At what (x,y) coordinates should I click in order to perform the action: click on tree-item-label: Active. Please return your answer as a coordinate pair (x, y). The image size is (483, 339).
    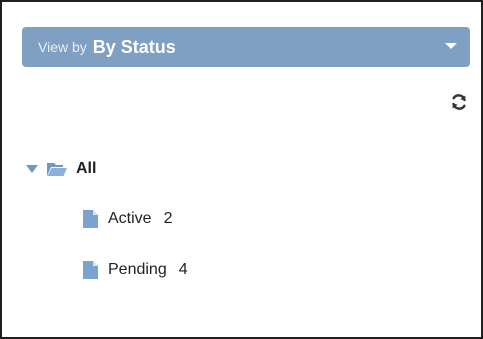
    Looking at the image, I should click on (130, 218).